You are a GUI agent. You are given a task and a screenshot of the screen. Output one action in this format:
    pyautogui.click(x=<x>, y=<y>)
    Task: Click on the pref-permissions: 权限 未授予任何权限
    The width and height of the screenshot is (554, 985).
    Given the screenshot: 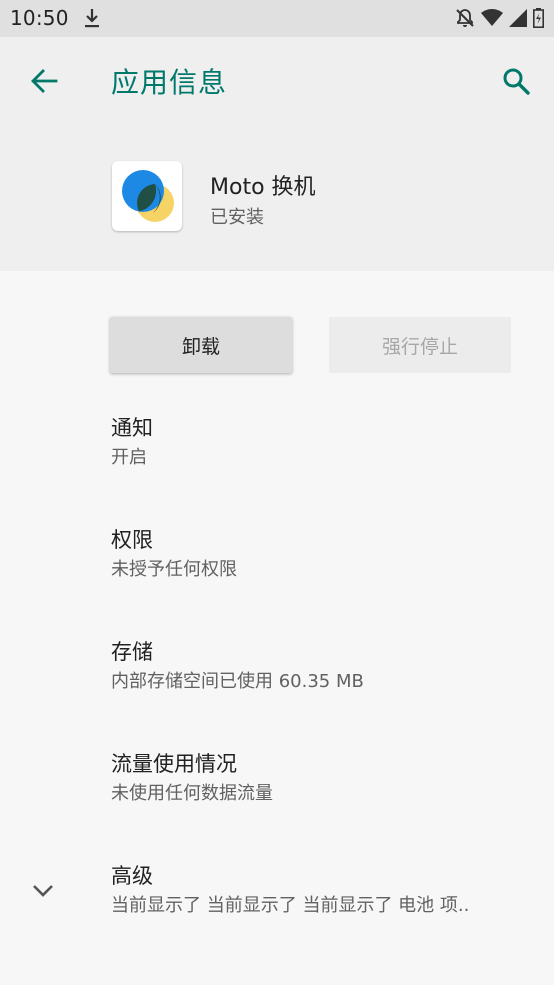 What is the action you would take?
    pyautogui.click(x=326, y=555)
    